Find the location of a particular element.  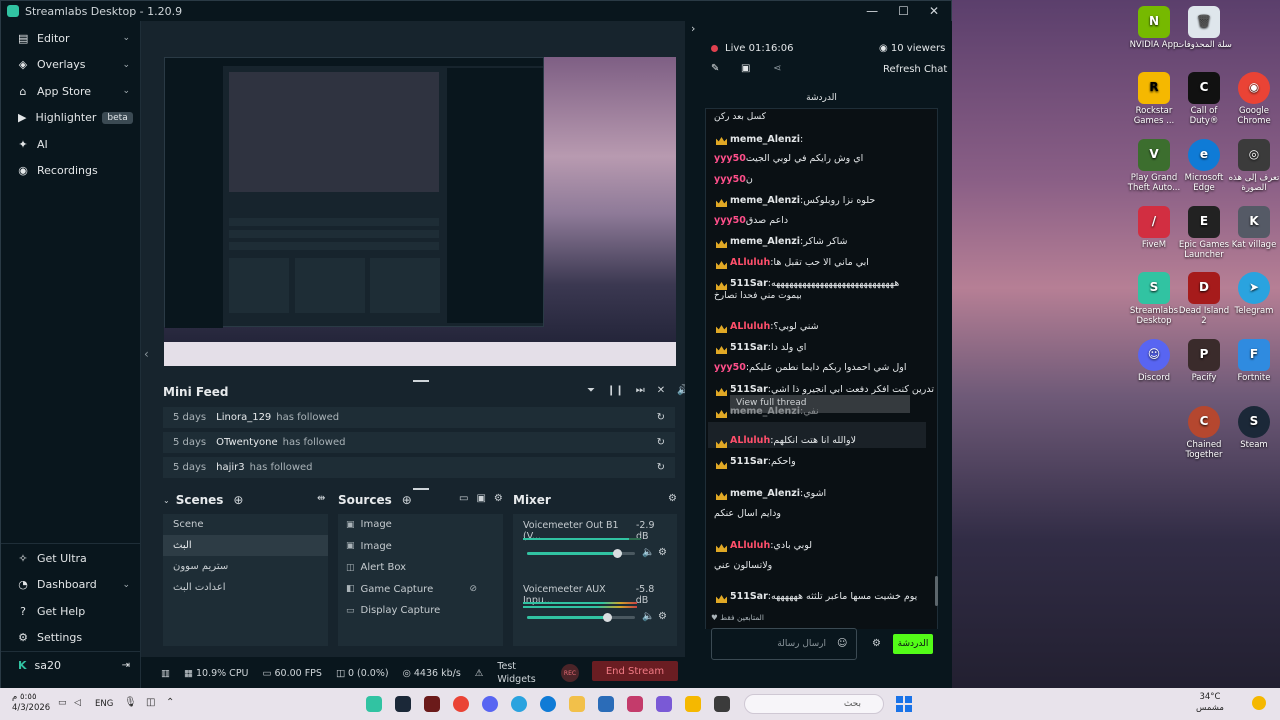

edit-icon: ✎ is located at coordinates (715, 68).